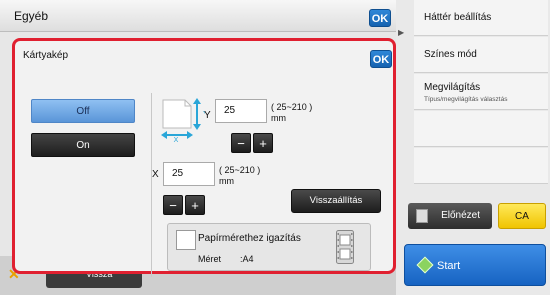 This screenshot has height=295, width=550. What do you see at coordinates (249, 238) in the screenshot?
I see `fit-to-paper-label: Papírmérethez igazítás` at bounding box center [249, 238].